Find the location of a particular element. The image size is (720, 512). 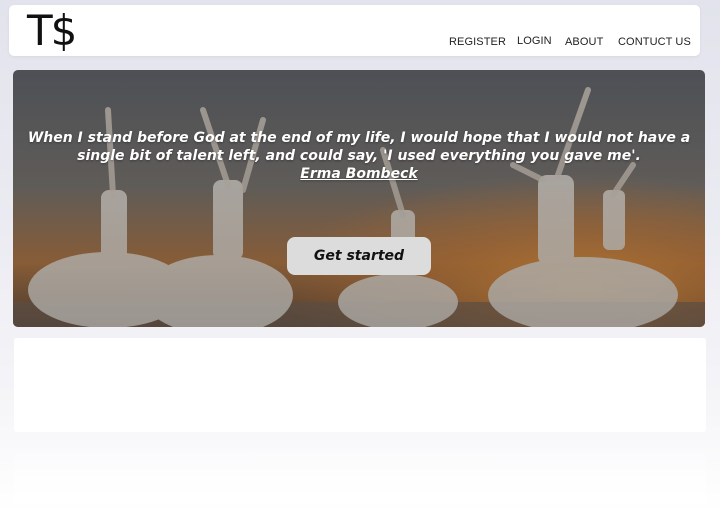

nav-contact-link: CONTUCT US is located at coordinates (654, 42).